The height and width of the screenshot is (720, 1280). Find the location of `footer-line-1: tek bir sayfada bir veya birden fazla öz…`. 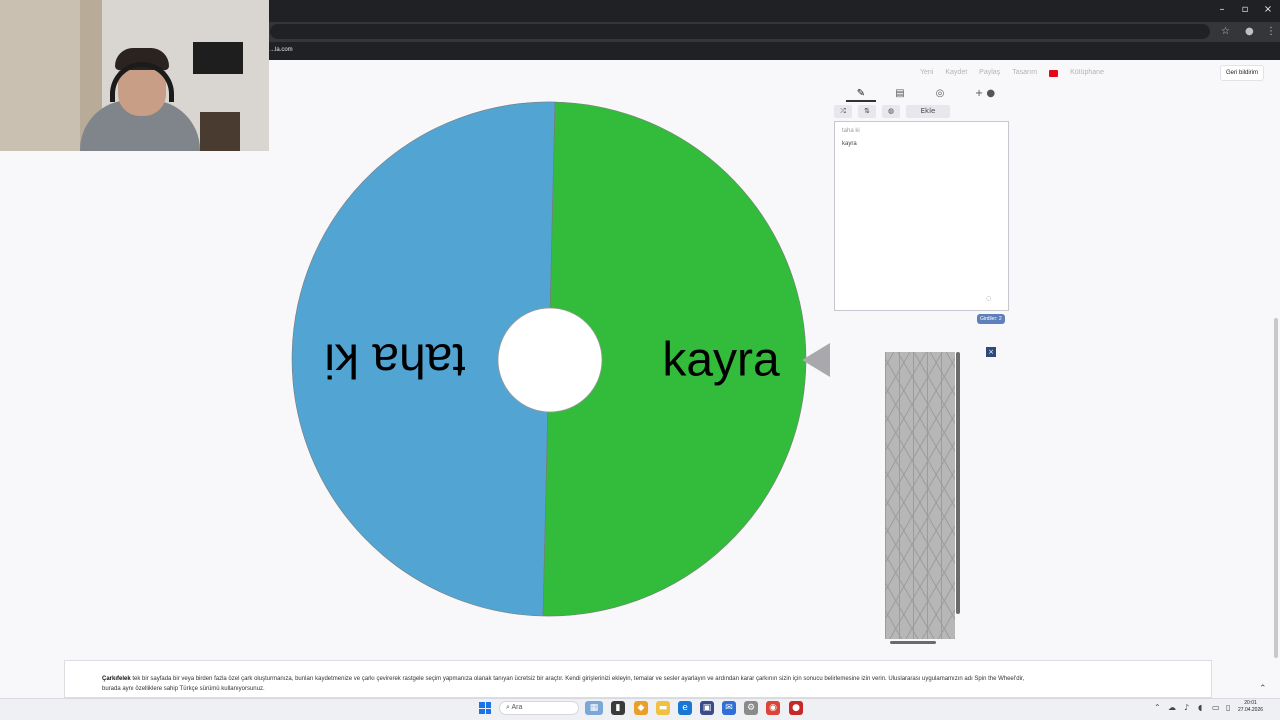

footer-line-1: tek bir sayfada bir veya birden fazla öz… is located at coordinates (577, 679).